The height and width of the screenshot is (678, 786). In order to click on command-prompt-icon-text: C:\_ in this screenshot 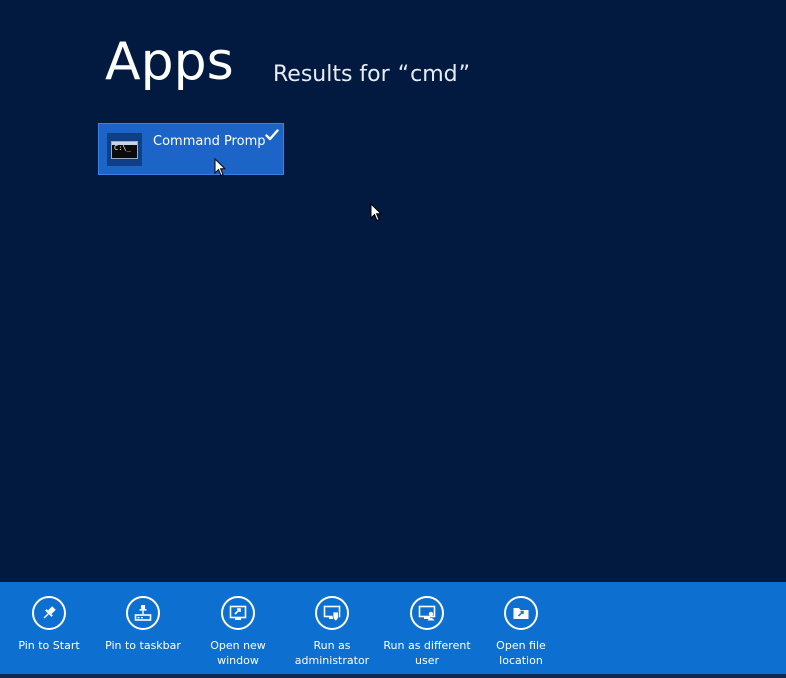, I will do `click(122, 148)`.